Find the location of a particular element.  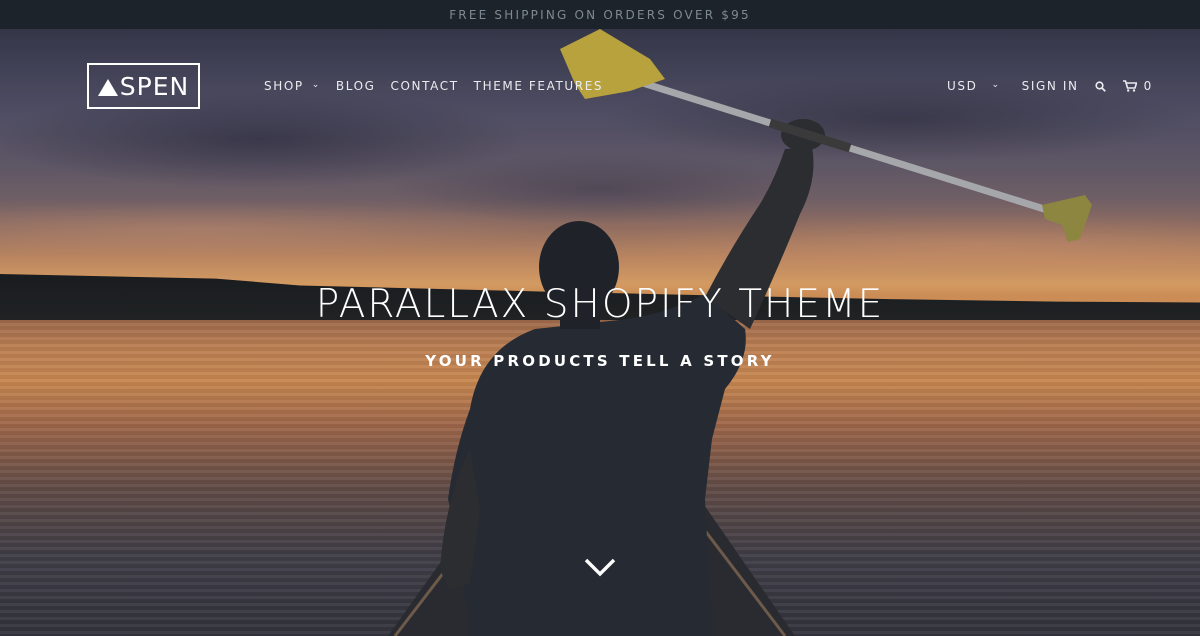

nav-item-label: SHOP is located at coordinates (284, 86).